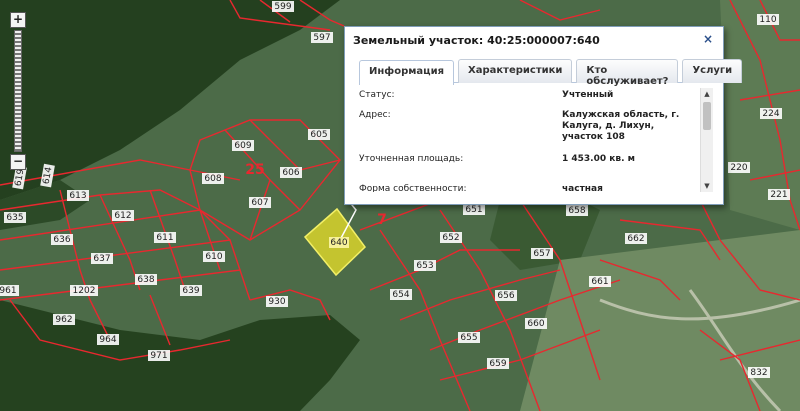 The height and width of the screenshot is (411, 800). I want to click on parcel-label-655: 655, so click(468, 338).